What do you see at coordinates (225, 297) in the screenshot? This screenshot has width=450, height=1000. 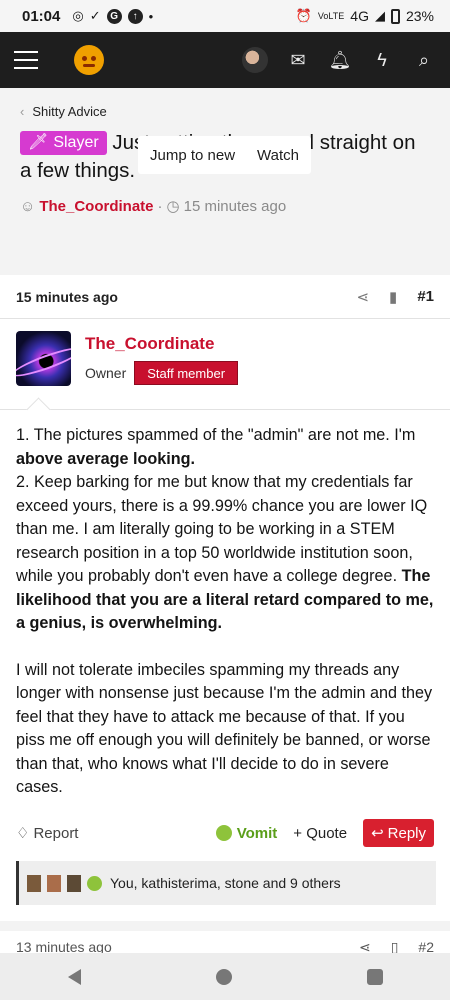 I see `post-header: 15 minutes ago ⋖ ▮ #1` at bounding box center [225, 297].